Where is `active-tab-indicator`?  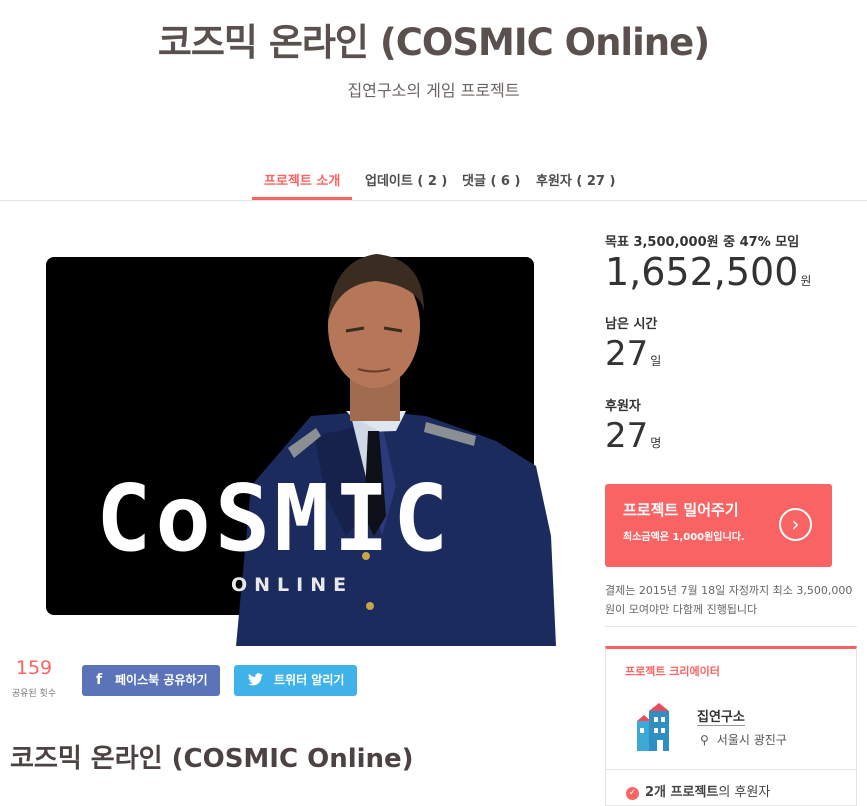
active-tab-indicator is located at coordinates (302, 198).